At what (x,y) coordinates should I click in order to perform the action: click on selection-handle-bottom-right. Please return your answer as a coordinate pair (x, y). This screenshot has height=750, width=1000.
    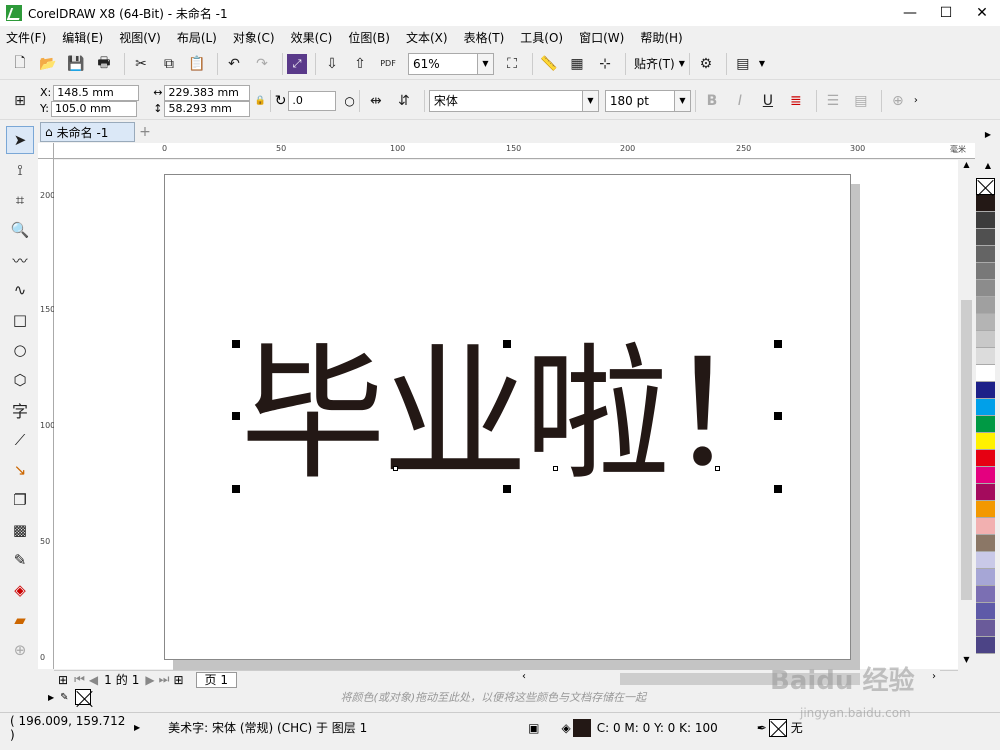
    Looking at the image, I should click on (778, 489).